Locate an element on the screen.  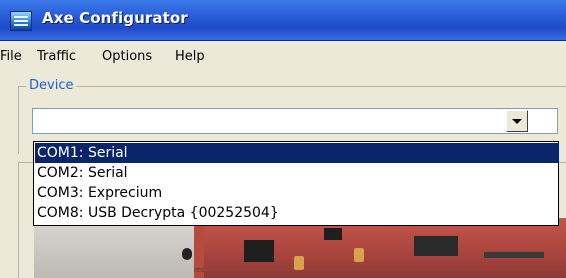
menu-options: Options is located at coordinates (127, 56).